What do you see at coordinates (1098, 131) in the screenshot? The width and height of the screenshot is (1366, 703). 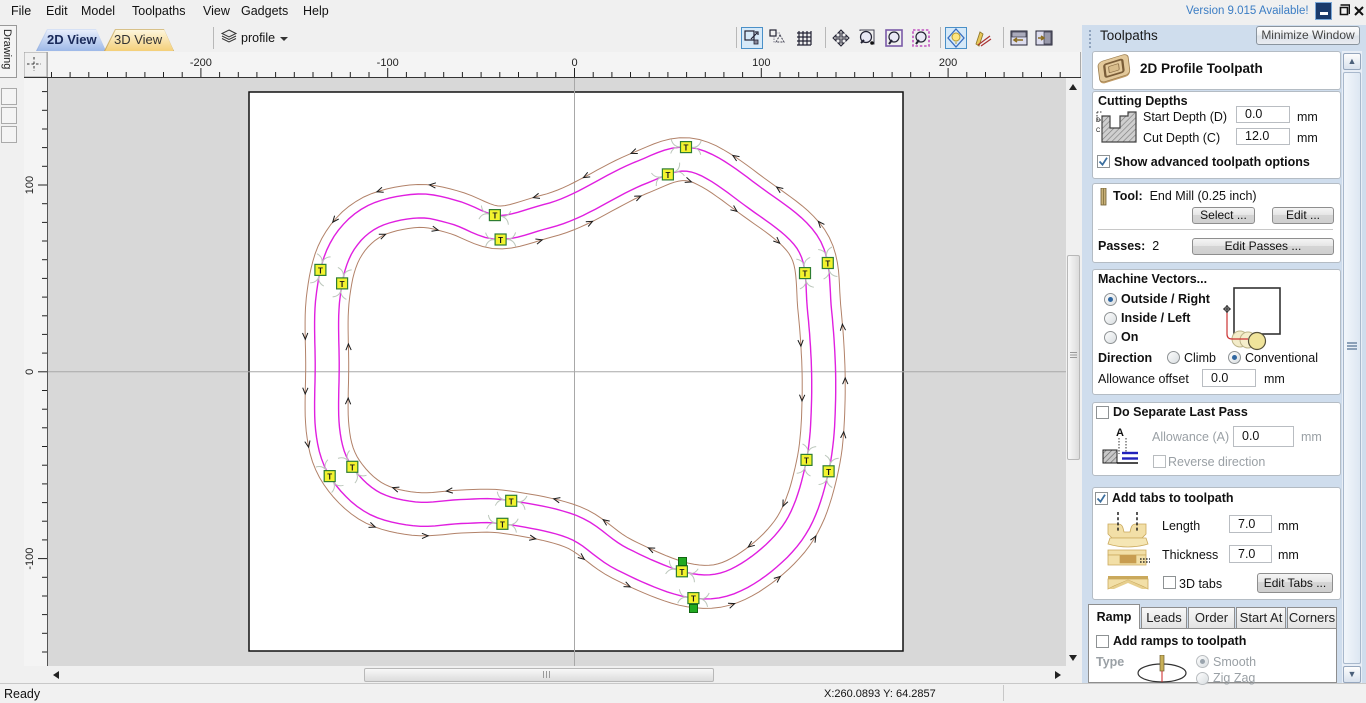 I see `svg-text: C` at bounding box center [1098, 131].